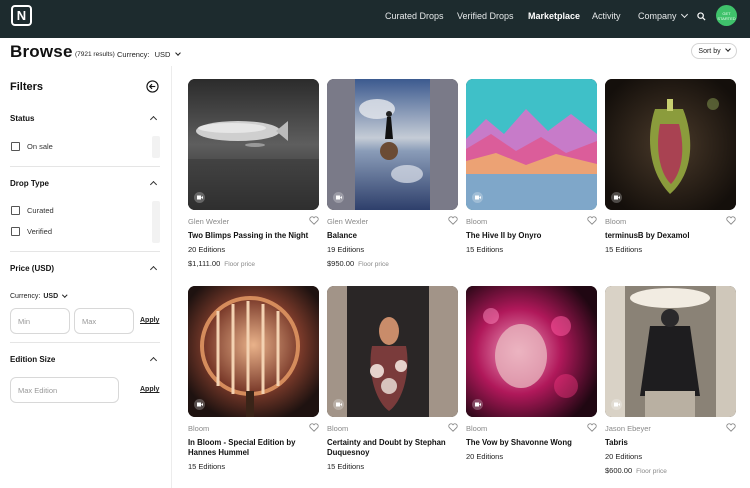  I want to click on floor-price: $1,111.00 Floor price, so click(221, 263).